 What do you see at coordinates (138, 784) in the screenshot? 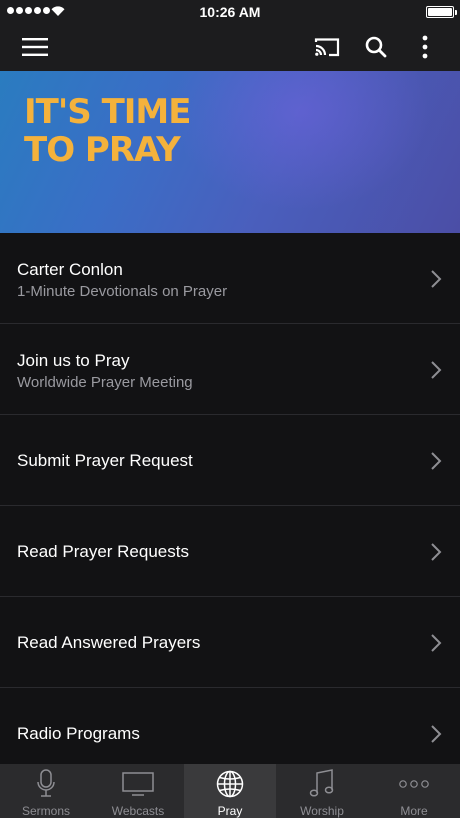
I see `monitor-icon` at bounding box center [138, 784].